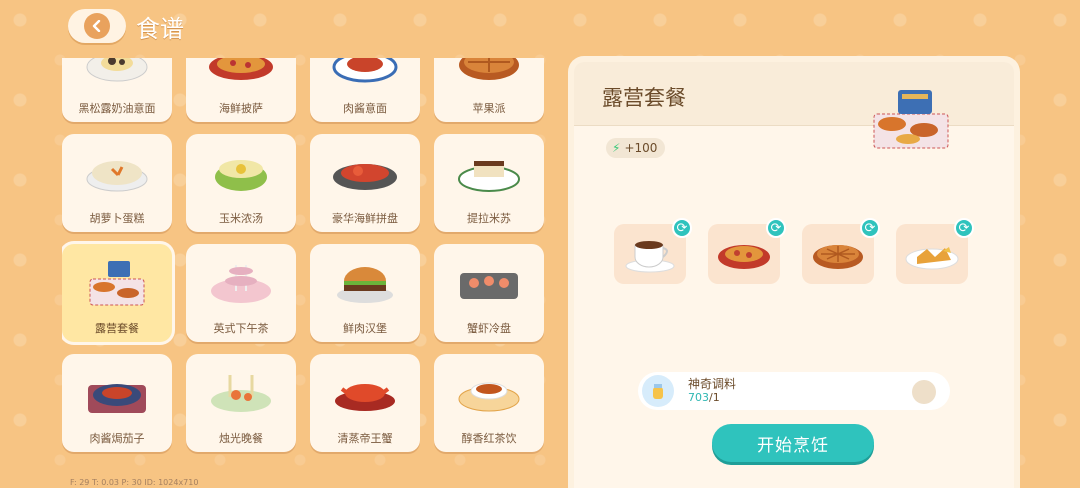 The height and width of the screenshot is (488, 1080). I want to click on energy-badge: ⚡ +100, so click(636, 148).